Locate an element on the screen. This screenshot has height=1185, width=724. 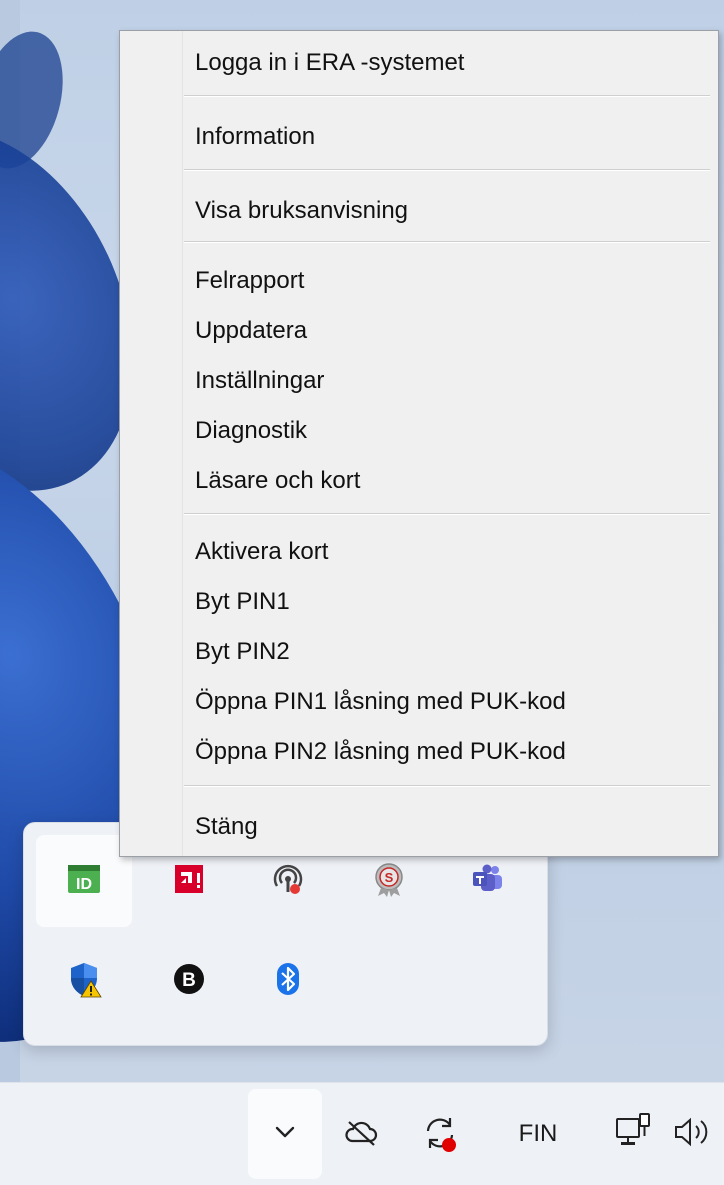
tray-onedrive is located at coordinates (361, 1134).